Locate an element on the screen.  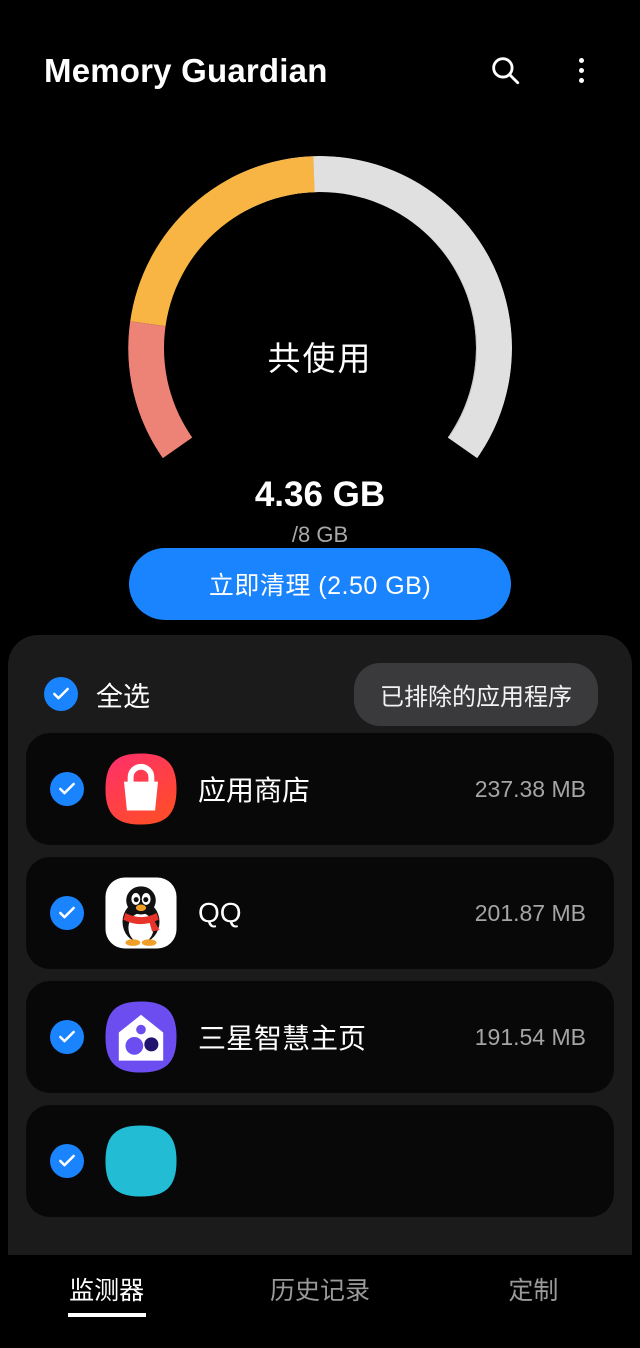
clean-button-row: 立即清理 (2.50 GB) is located at coordinates (320, 587).